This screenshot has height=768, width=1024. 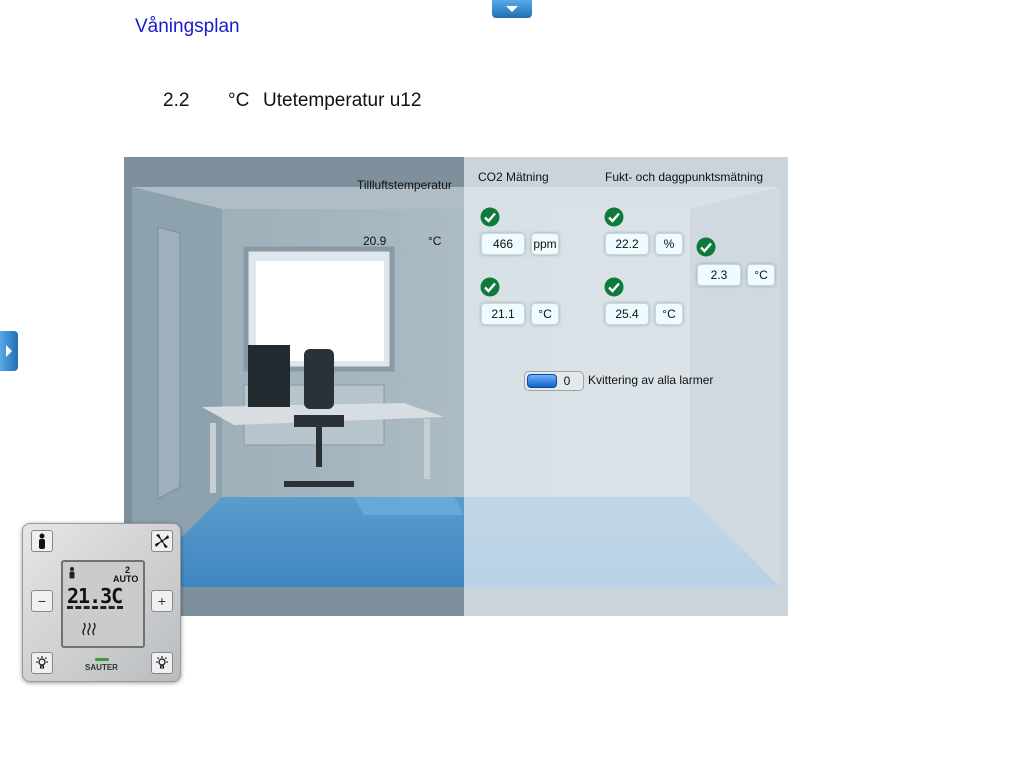 I want to click on alarm-ack-toggle: 0, so click(x=554, y=381).